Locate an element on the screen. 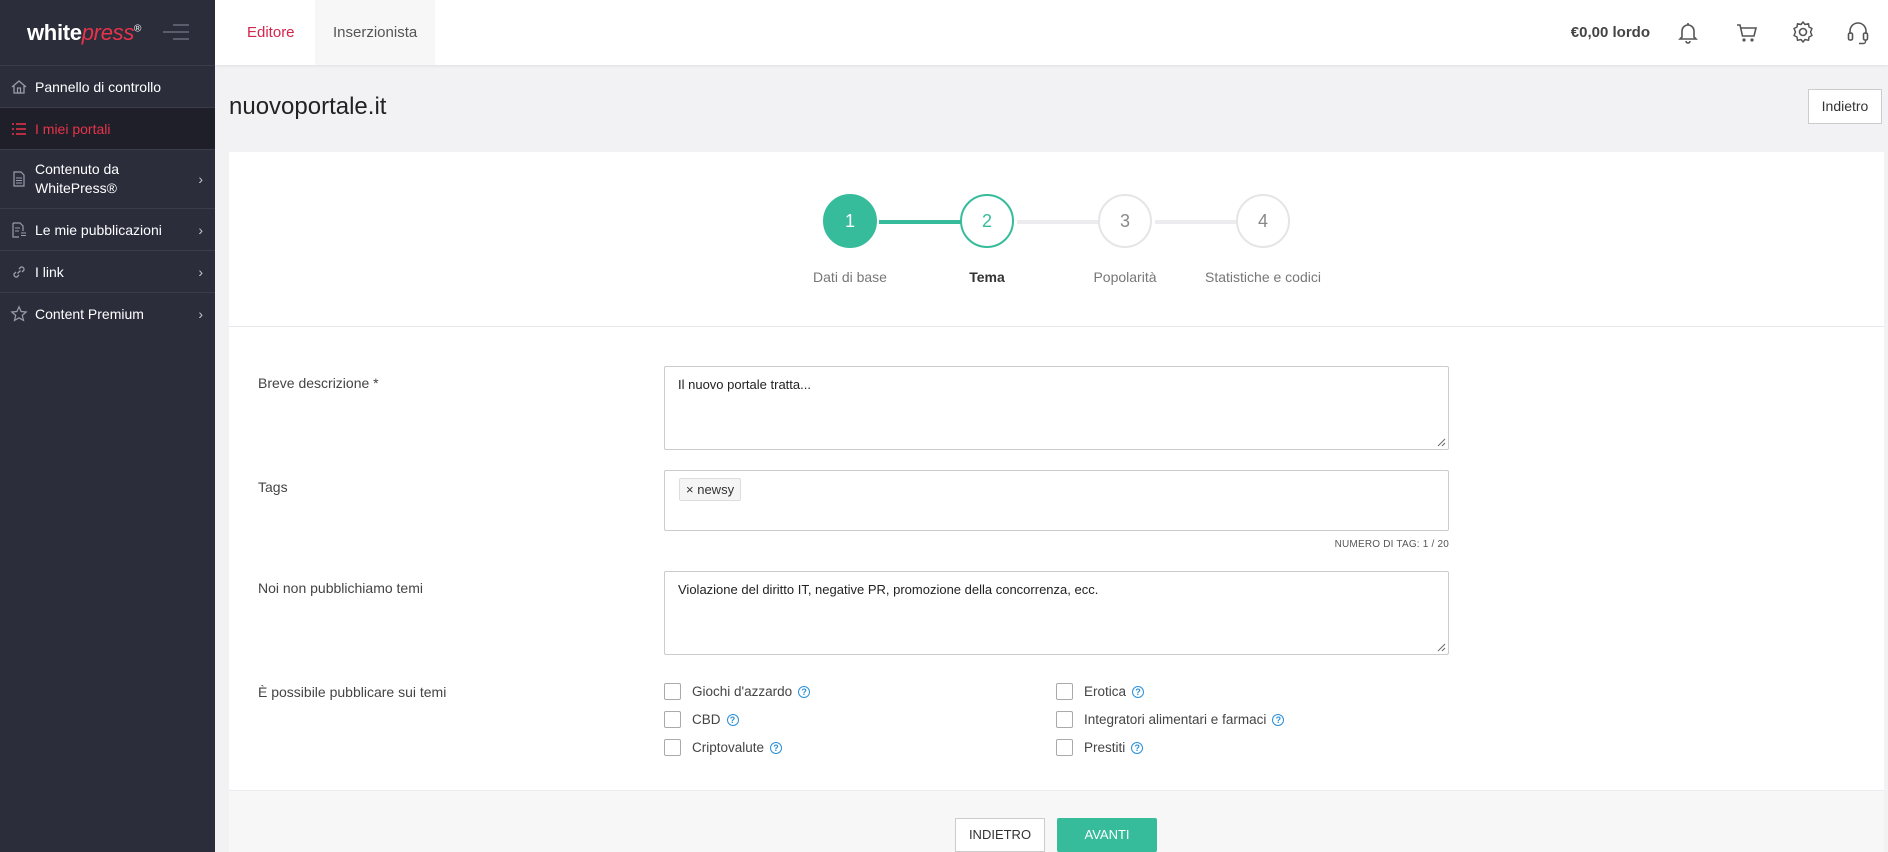 Image resolution: width=1888 pixels, height=852 pixels. star-icon is located at coordinates (19, 313).